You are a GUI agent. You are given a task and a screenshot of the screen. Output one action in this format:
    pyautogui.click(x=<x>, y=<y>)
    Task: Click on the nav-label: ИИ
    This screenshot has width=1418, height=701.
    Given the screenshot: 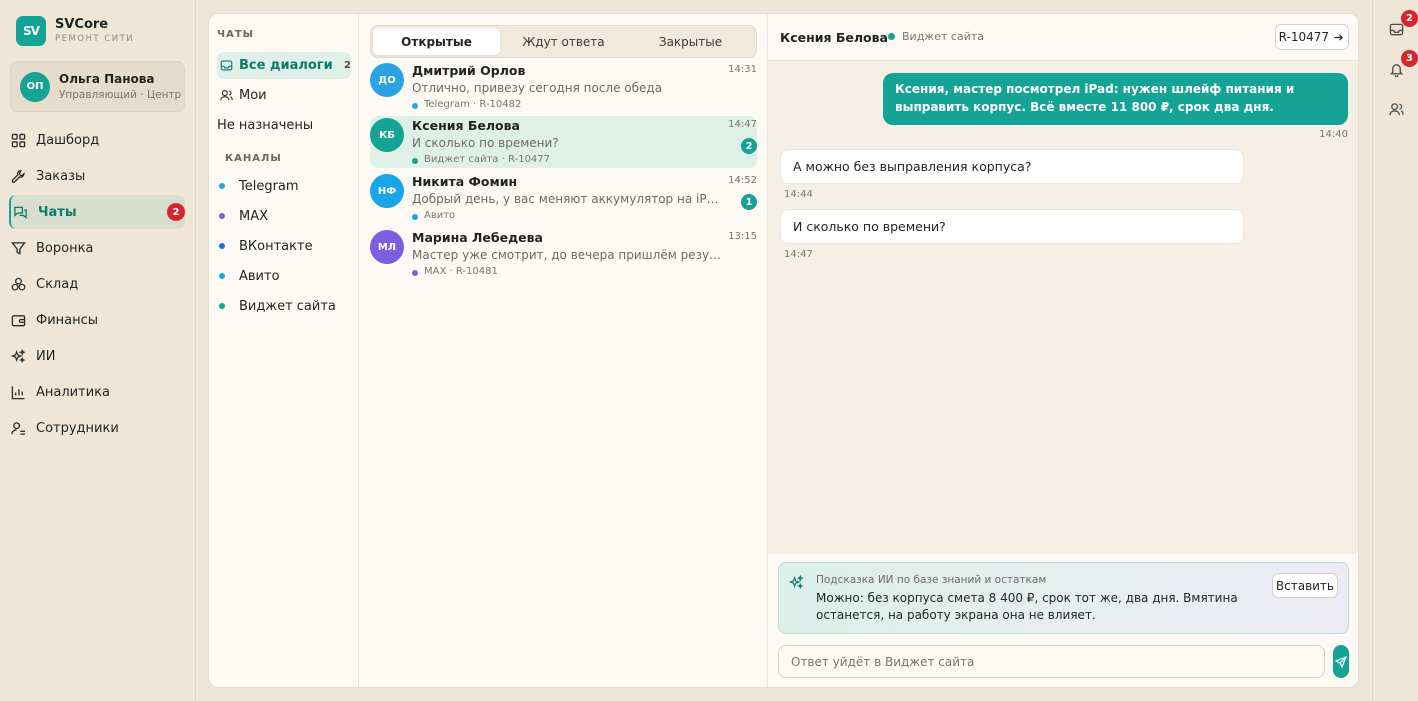 What is the action you would take?
    pyautogui.click(x=46, y=356)
    